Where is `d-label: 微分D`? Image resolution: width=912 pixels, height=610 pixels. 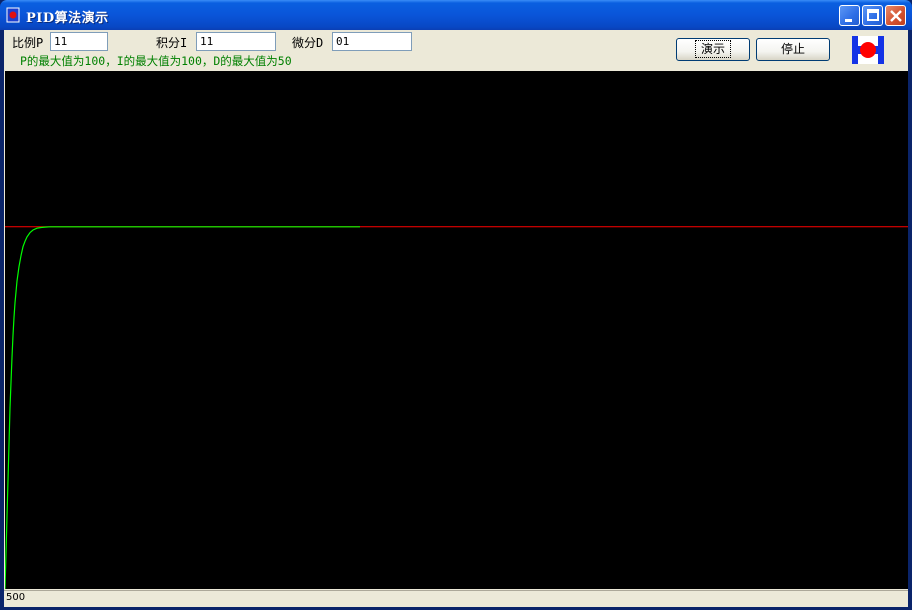
d-label: 微分D is located at coordinates (308, 43).